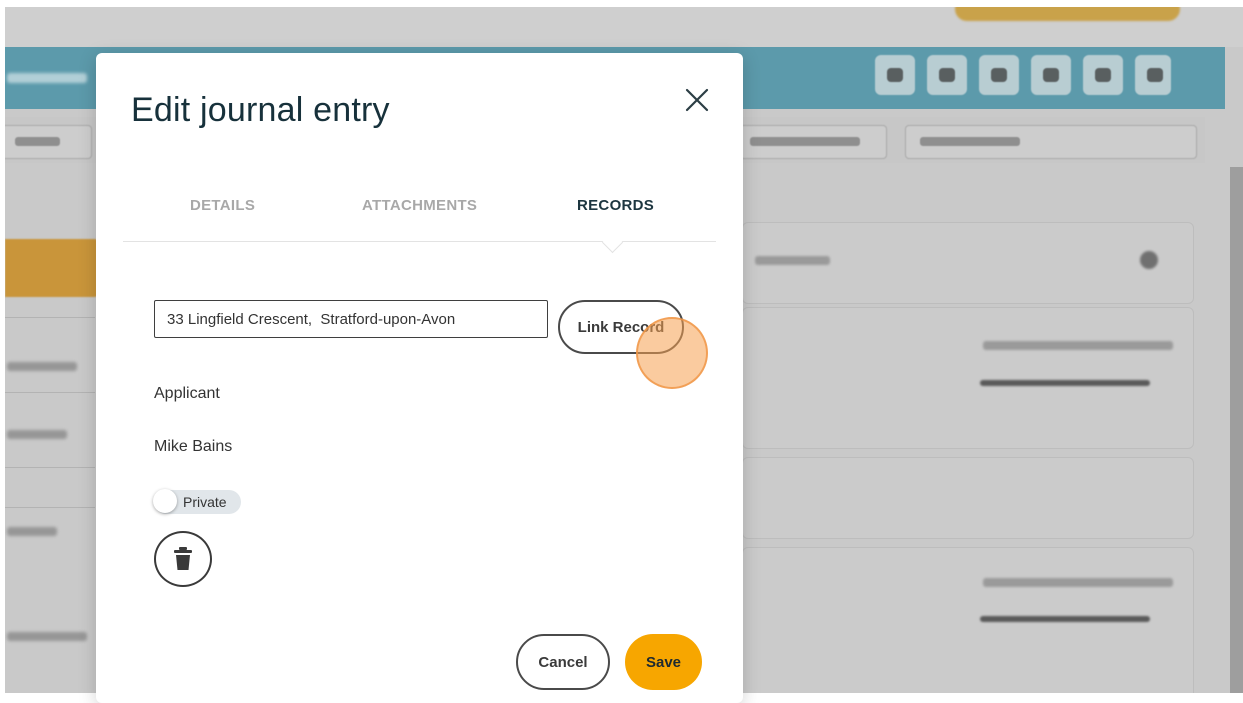  I want to click on delete-record-button, so click(183, 559).